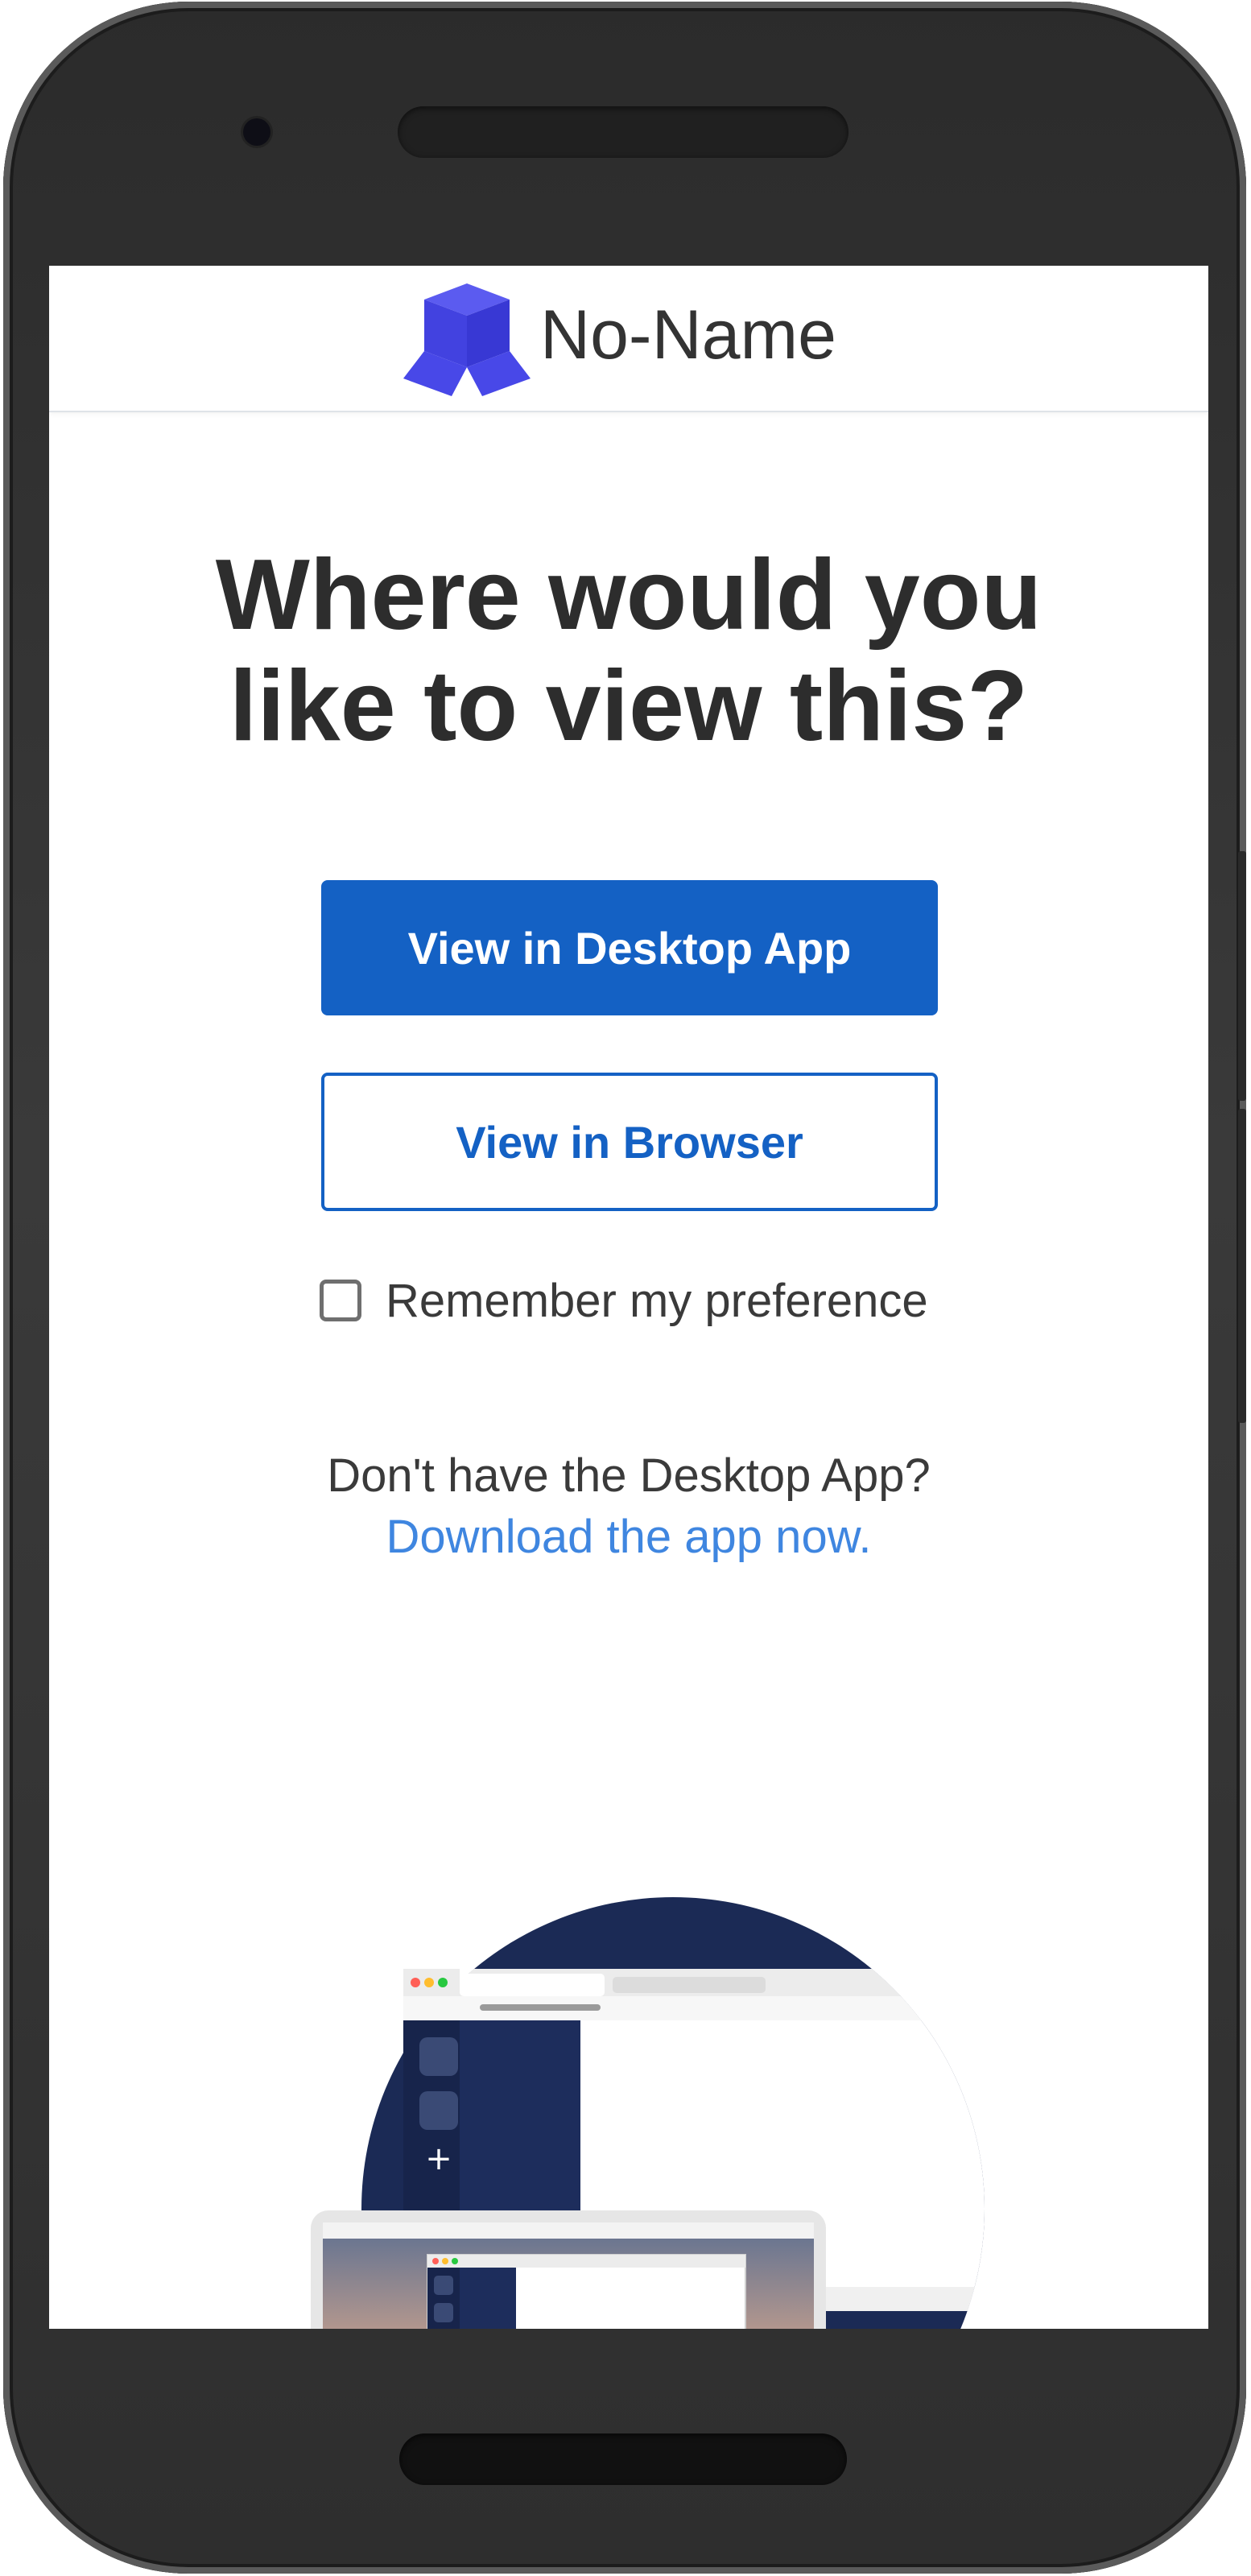 Image resolution: width=1251 pixels, height=2576 pixels. Describe the element at coordinates (1242, 976) in the screenshot. I see `volume-button` at that location.